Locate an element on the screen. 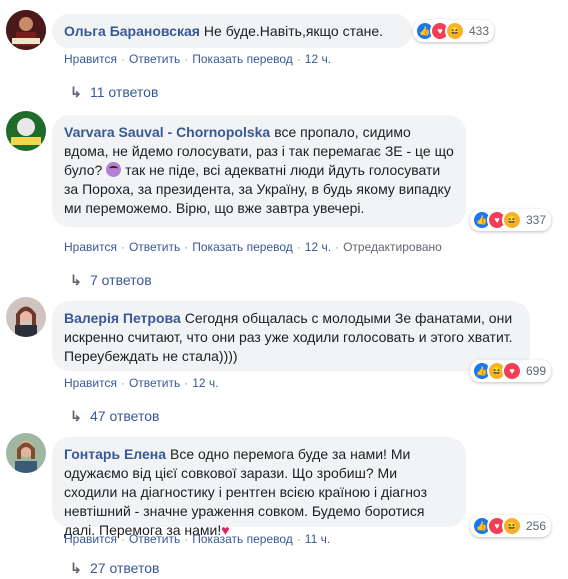 The height and width of the screenshot is (579, 568). replies-link: ↳ 47 ответов is located at coordinates (114, 416).